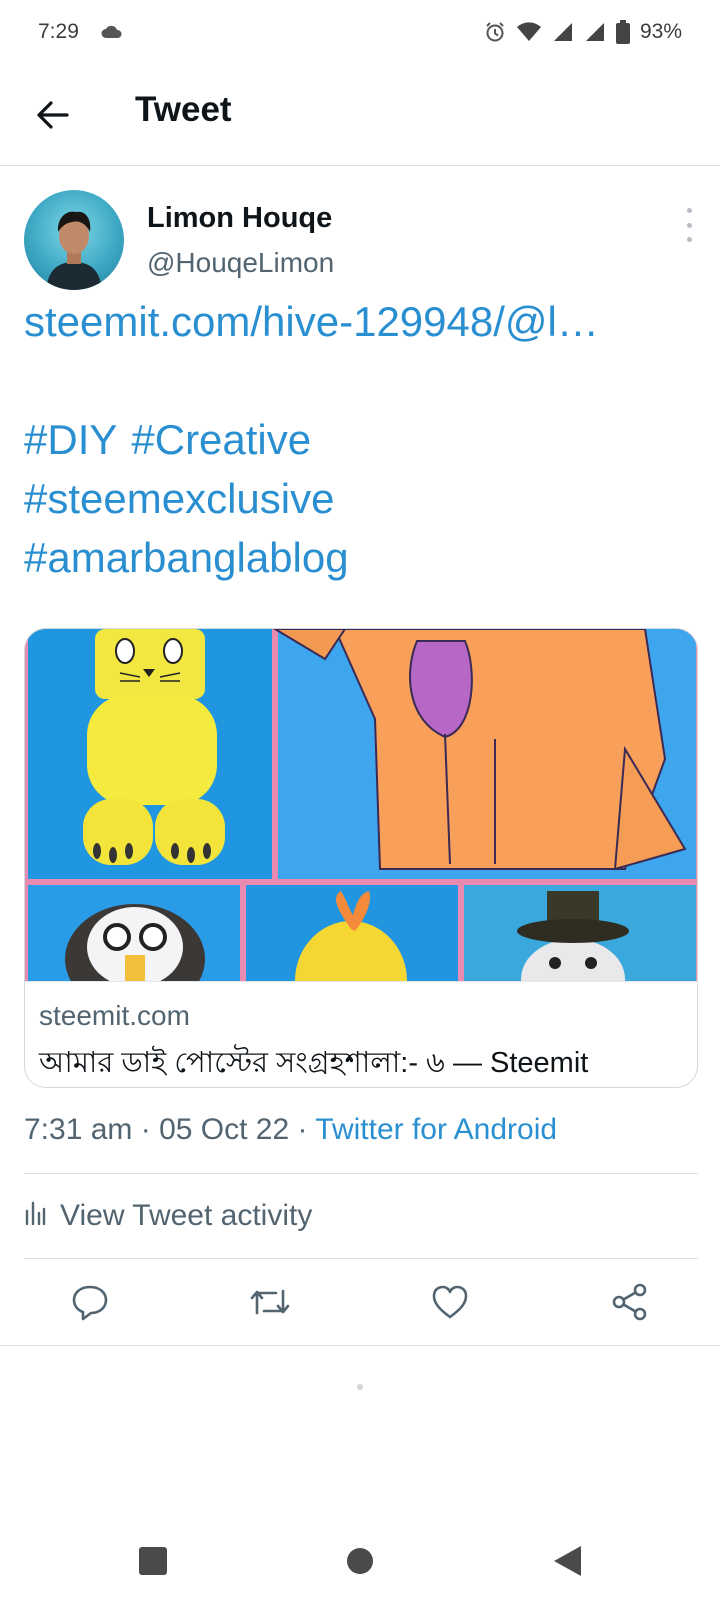 The image size is (720, 1600). What do you see at coordinates (360, 1302) in the screenshot?
I see `tweet-action-bar` at bounding box center [360, 1302].